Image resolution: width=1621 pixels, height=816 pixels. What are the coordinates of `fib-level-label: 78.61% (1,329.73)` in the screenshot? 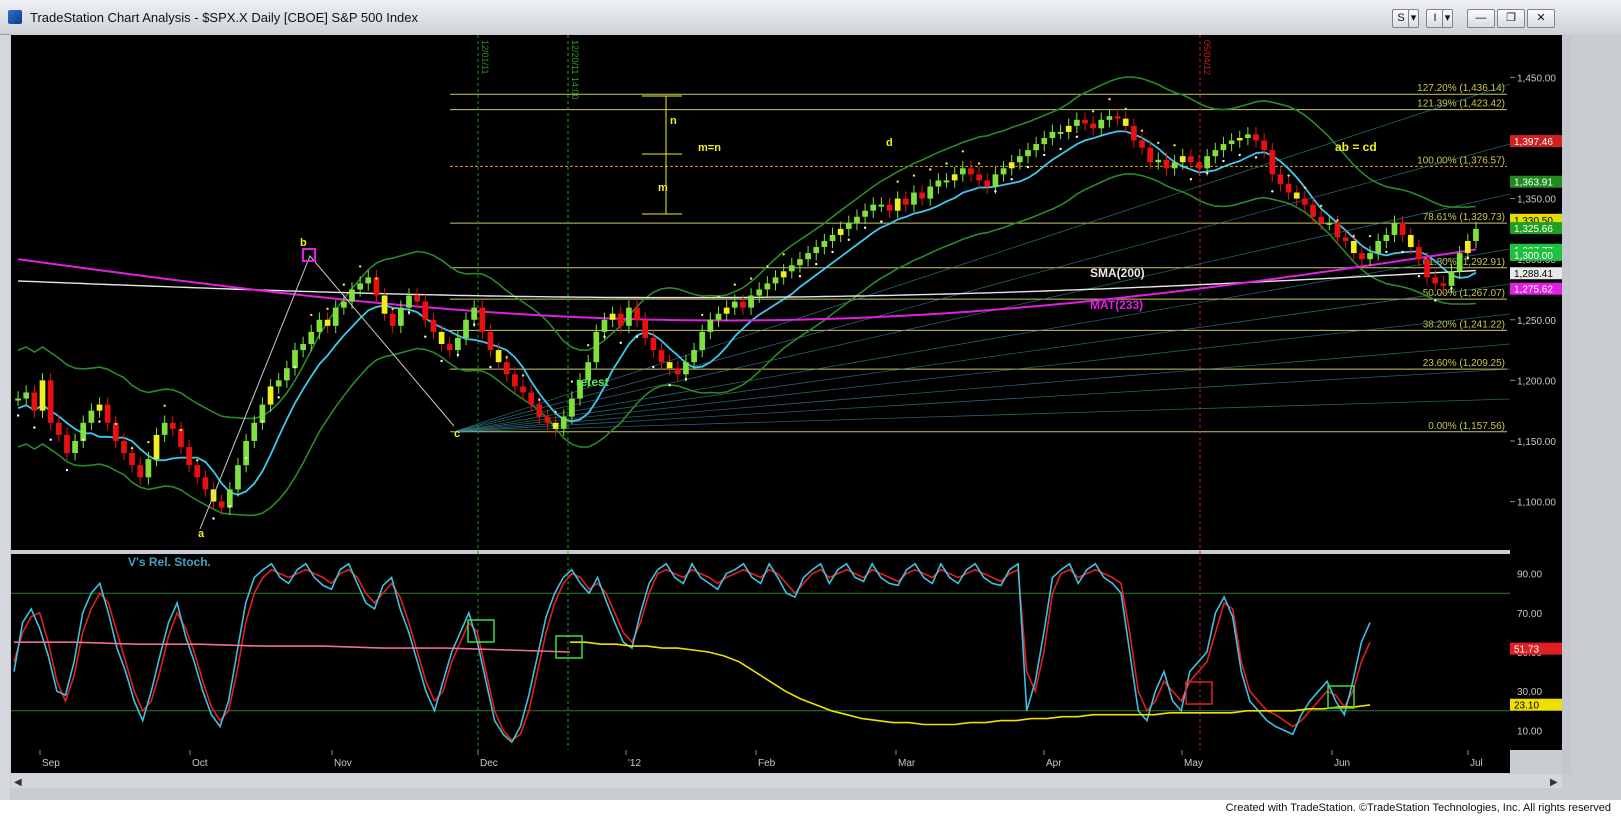 It's located at (1464, 217).